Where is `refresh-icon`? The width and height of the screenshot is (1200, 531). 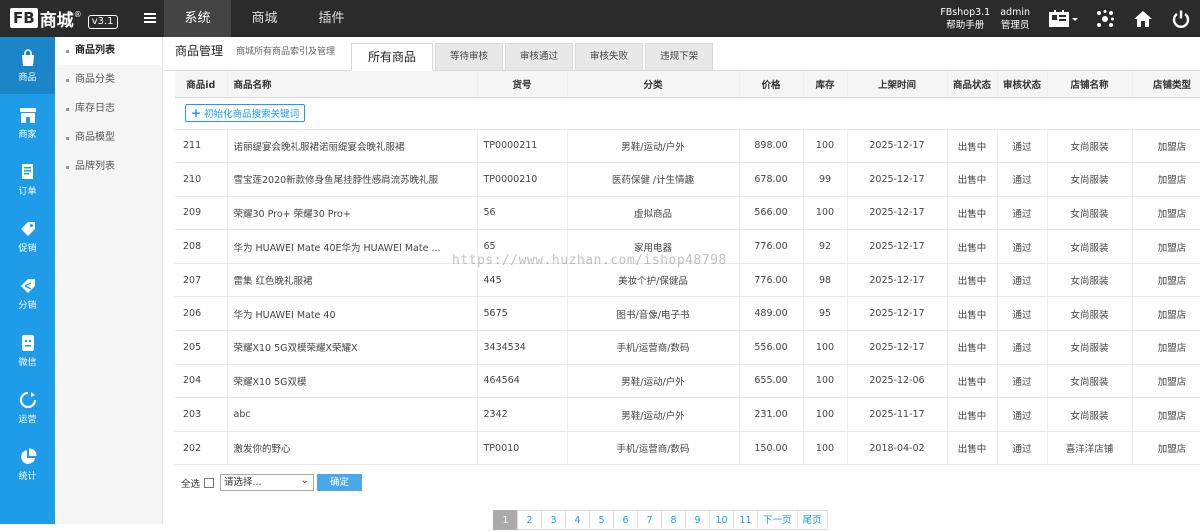
refresh-icon is located at coordinates (27, 399).